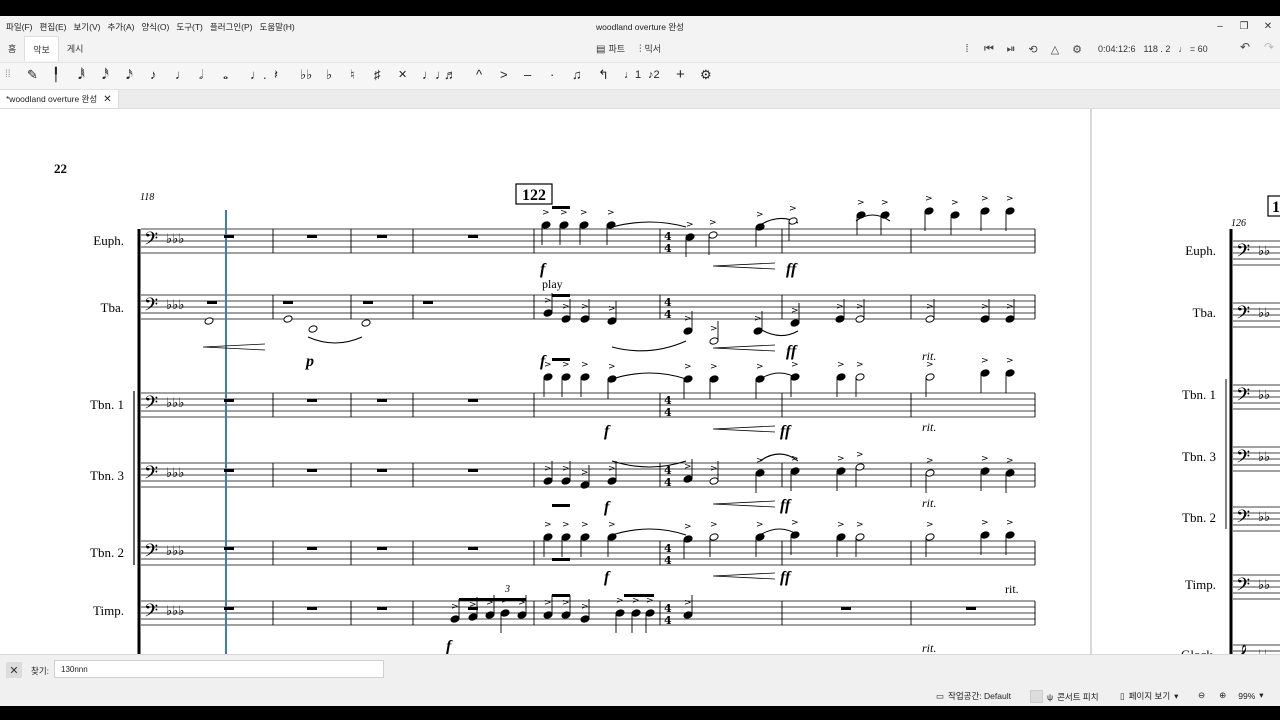  I want to click on bass-clef-icon: 𝄢, so click(151, 307).